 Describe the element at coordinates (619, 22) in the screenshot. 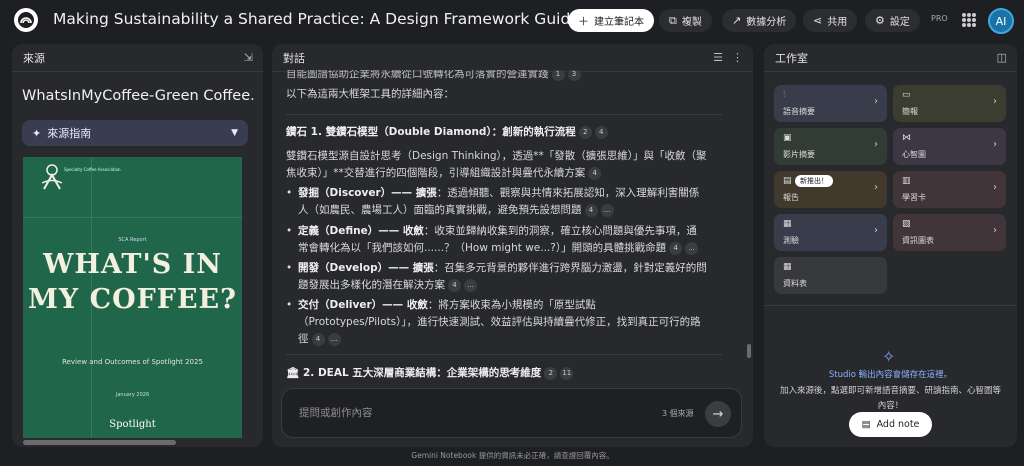

I see `create-notebook-label: 建立筆記本` at that location.